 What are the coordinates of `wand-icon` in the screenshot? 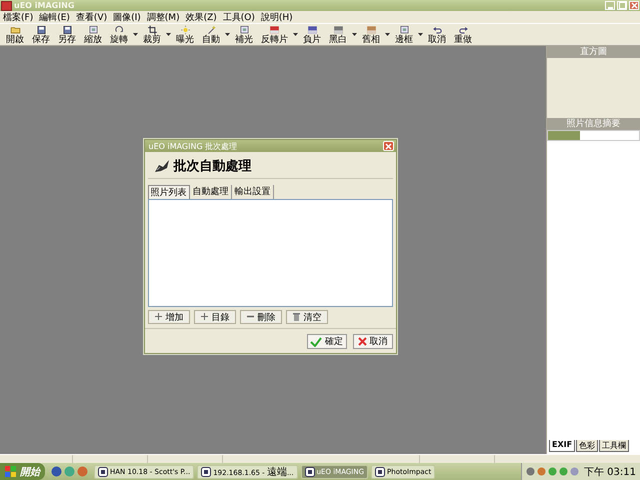 It's located at (211, 29).